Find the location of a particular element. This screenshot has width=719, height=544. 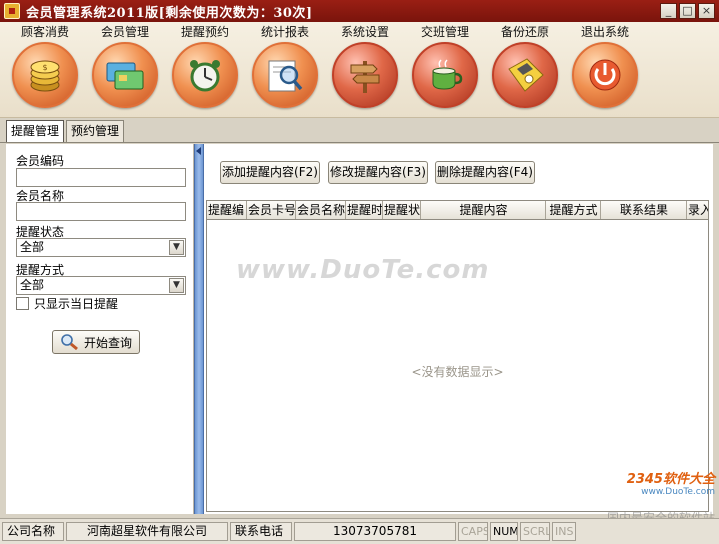

toolbar-item-reminders: 提醒预约 is located at coordinates (205, 66).